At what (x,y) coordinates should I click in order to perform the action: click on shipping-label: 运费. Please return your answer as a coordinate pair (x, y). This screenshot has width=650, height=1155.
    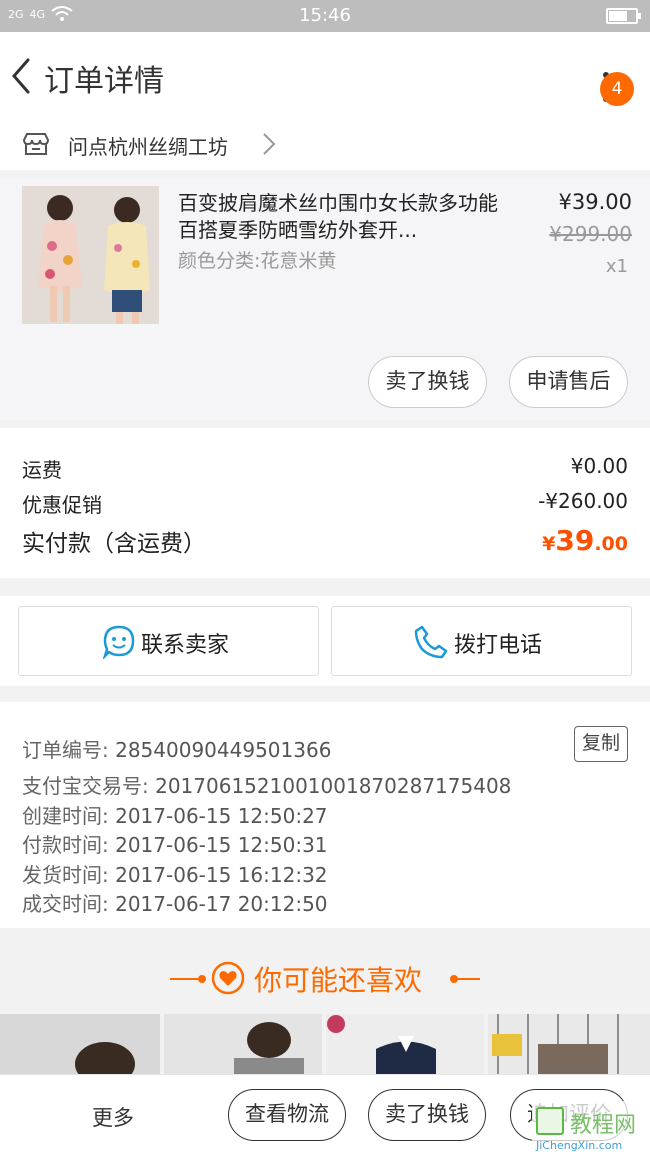
    Looking at the image, I should click on (42, 470).